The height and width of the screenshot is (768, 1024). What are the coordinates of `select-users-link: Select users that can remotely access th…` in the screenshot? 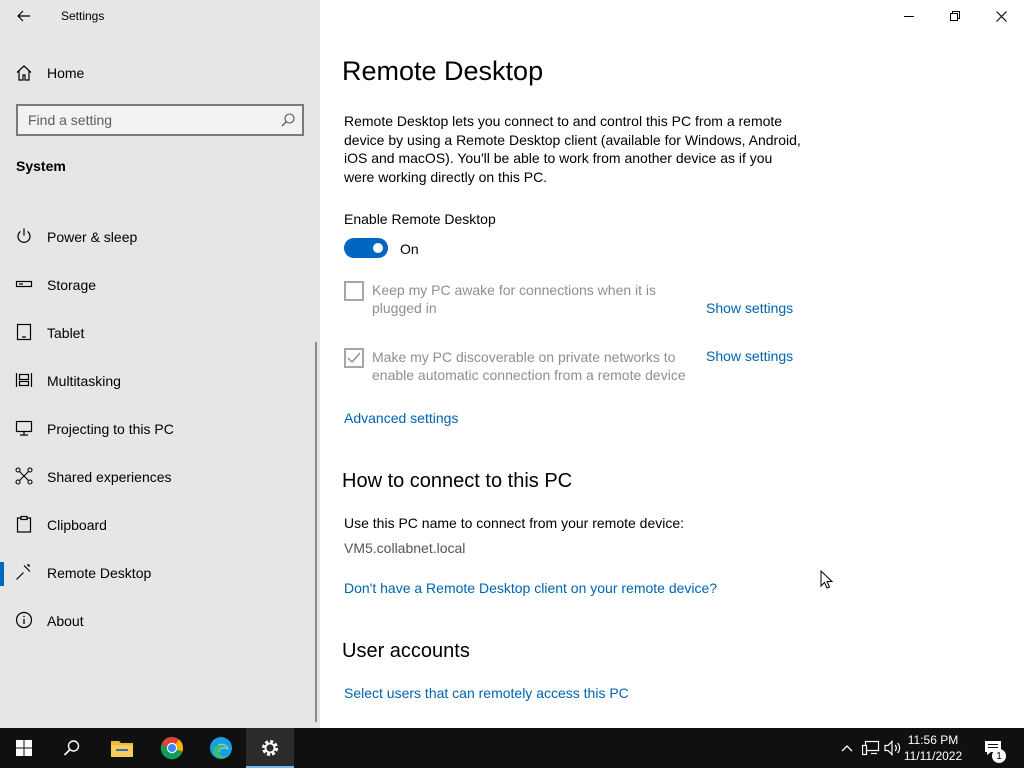 It's located at (486, 693).